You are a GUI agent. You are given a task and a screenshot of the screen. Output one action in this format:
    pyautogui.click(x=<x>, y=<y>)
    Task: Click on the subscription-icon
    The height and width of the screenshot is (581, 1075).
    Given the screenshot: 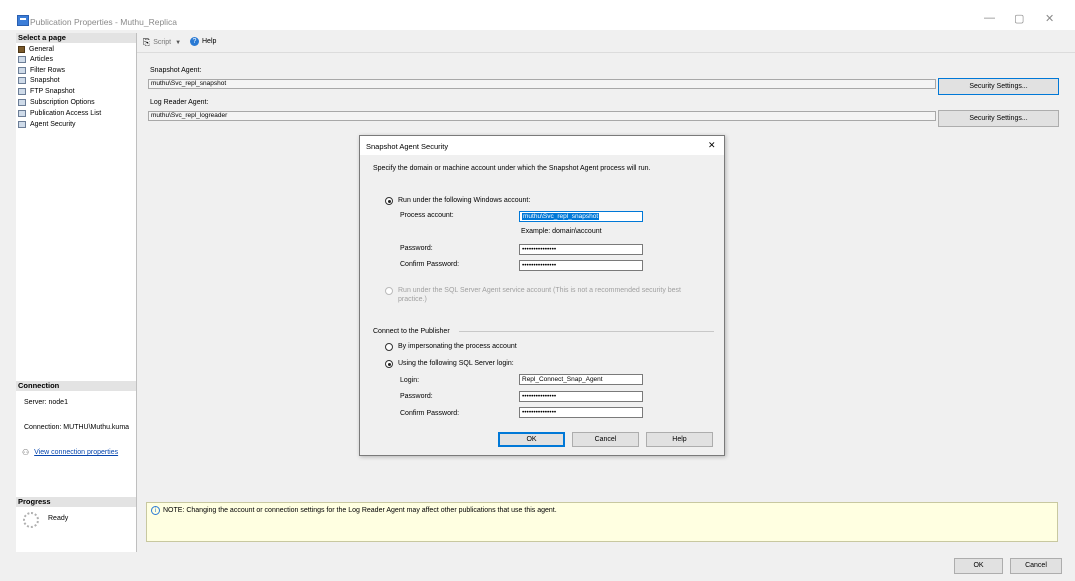 What is the action you would take?
    pyautogui.click(x=22, y=102)
    